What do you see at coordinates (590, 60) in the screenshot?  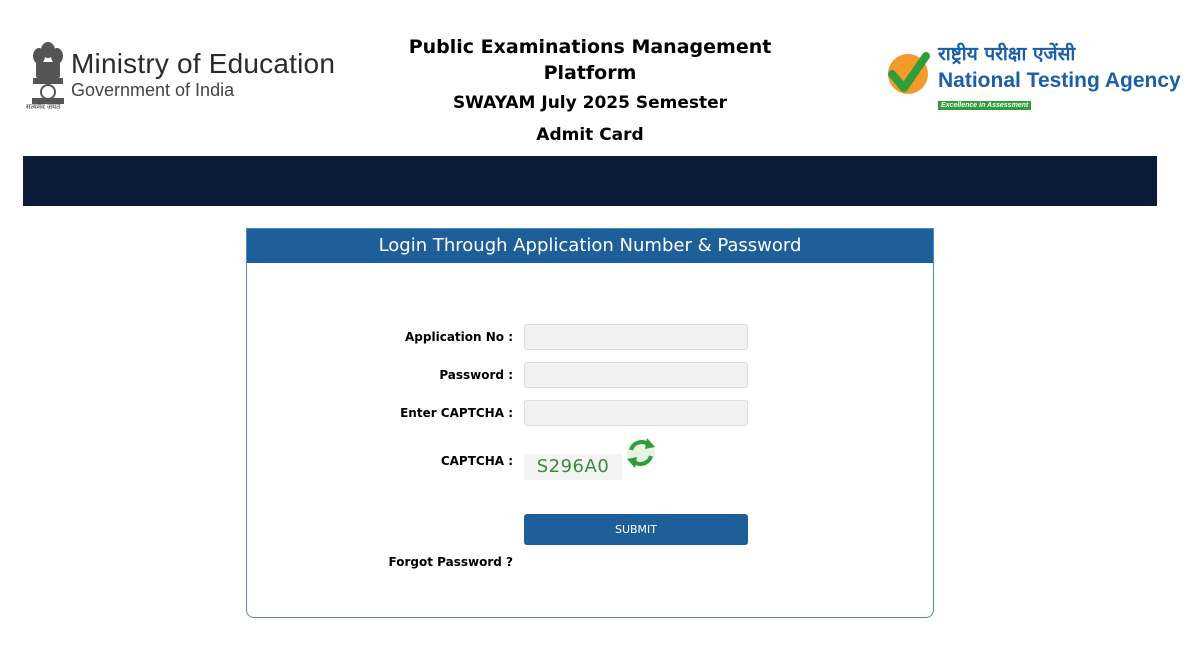 I see `platform-title: Public Examinations Management Platform` at bounding box center [590, 60].